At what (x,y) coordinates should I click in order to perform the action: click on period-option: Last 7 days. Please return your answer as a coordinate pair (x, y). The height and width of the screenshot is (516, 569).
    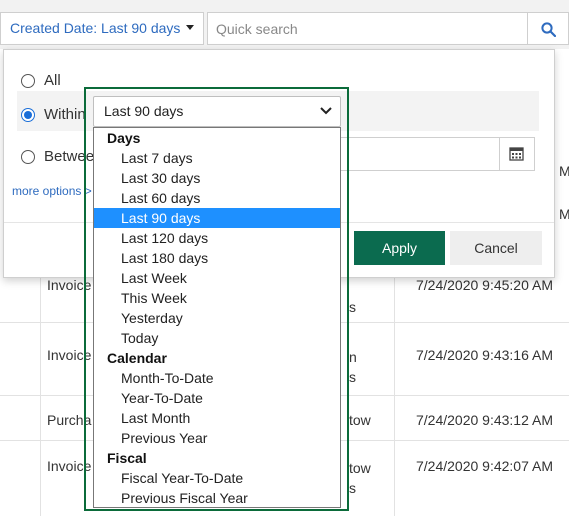
    Looking at the image, I should click on (217, 158).